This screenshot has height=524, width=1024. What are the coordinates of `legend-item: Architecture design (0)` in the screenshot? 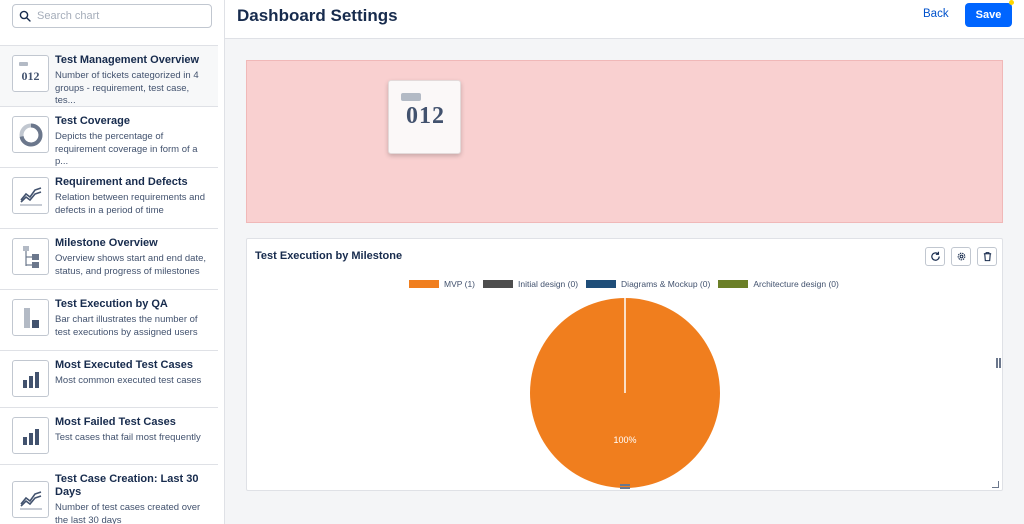 It's located at (778, 284).